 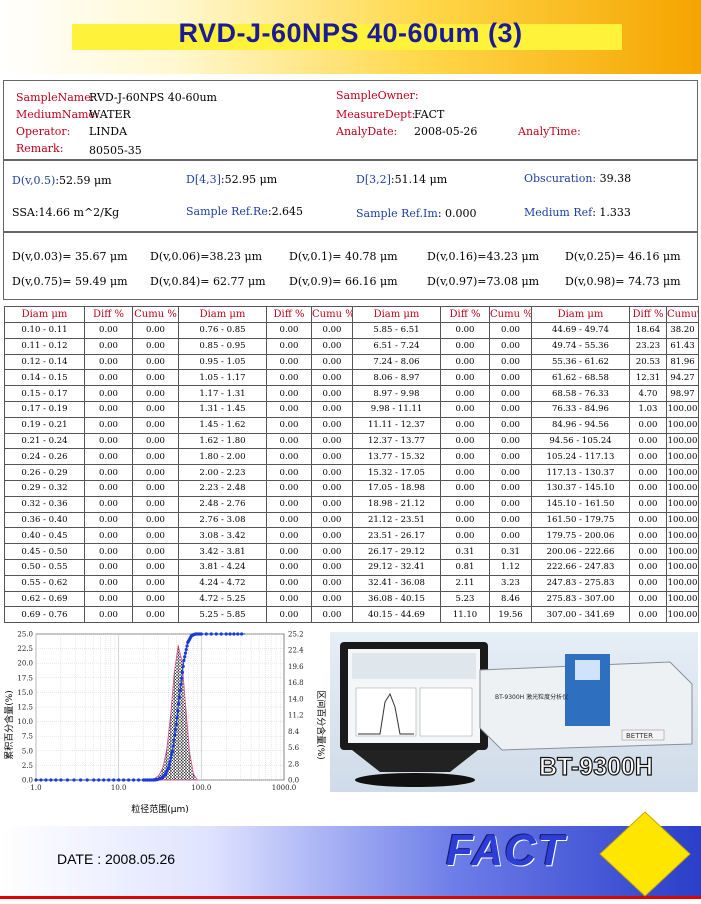 What do you see at coordinates (396, 599) in the screenshot?
I see `cell-diam-3: 36.08 - 40.15` at bounding box center [396, 599].